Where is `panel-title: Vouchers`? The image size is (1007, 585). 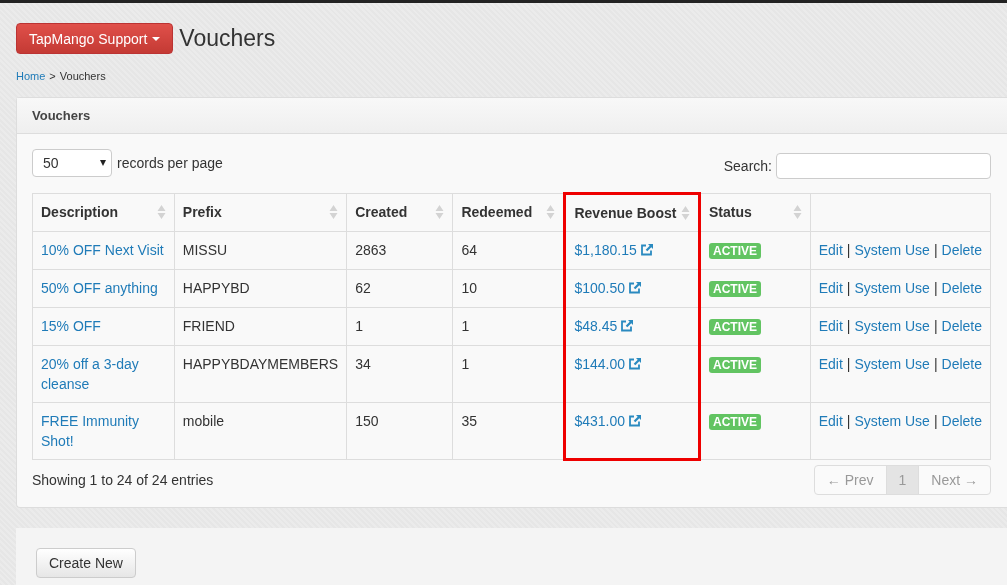
panel-title: Vouchers is located at coordinates (61, 115).